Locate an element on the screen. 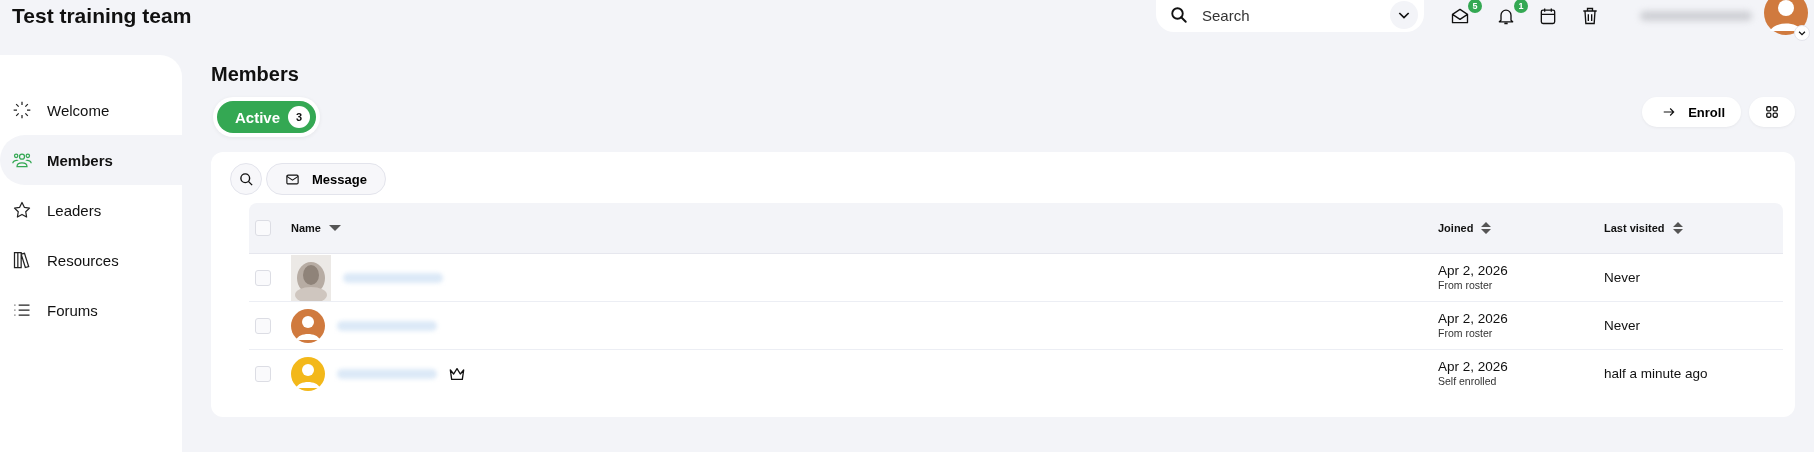 The width and height of the screenshot is (1814, 452). sidebar-item: Members is located at coordinates (91, 160).